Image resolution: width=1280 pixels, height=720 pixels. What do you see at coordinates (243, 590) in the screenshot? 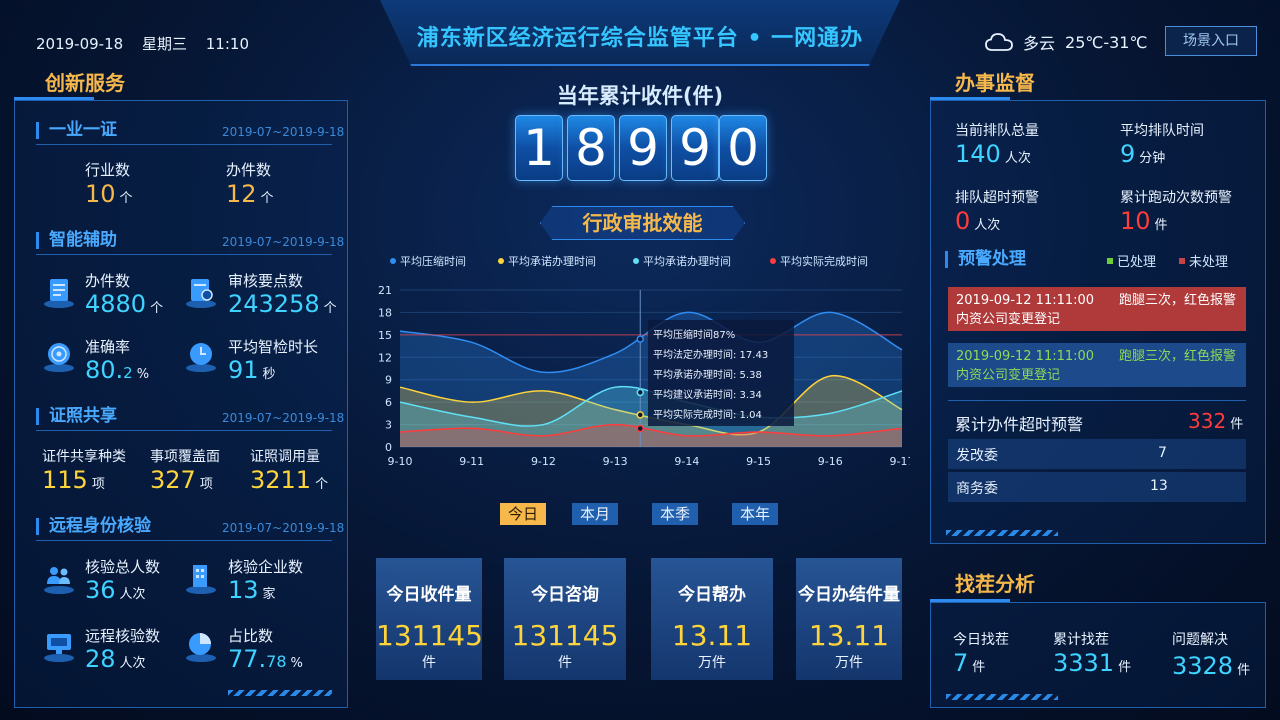
I see `value: 13` at bounding box center [243, 590].